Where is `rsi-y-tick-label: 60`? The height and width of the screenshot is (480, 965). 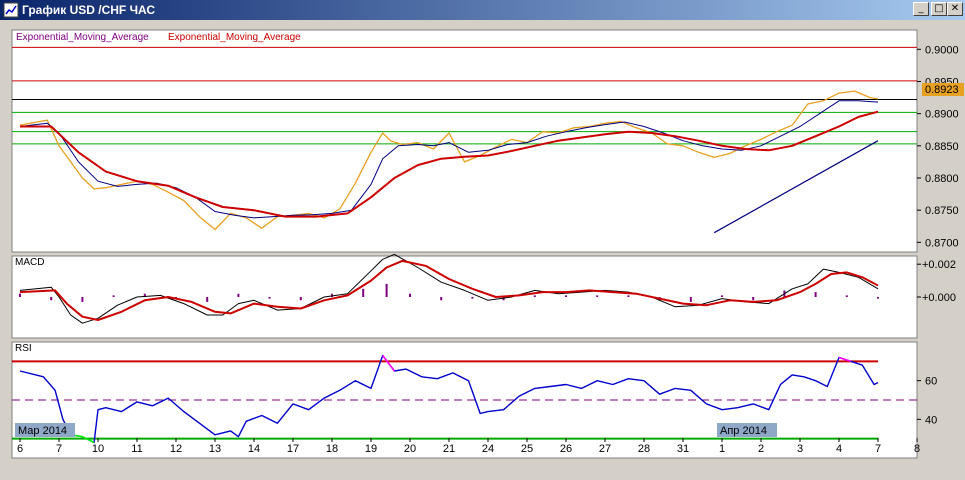 rsi-y-tick-label: 60 is located at coordinates (931, 382).